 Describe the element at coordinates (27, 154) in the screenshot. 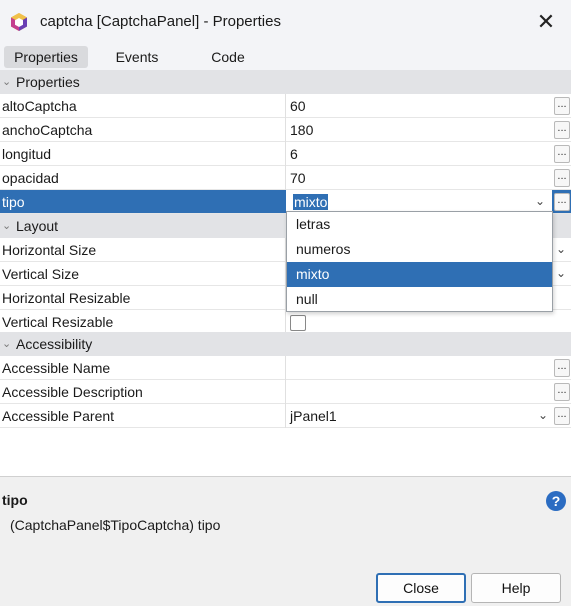

I see `property-name: longitud` at that location.